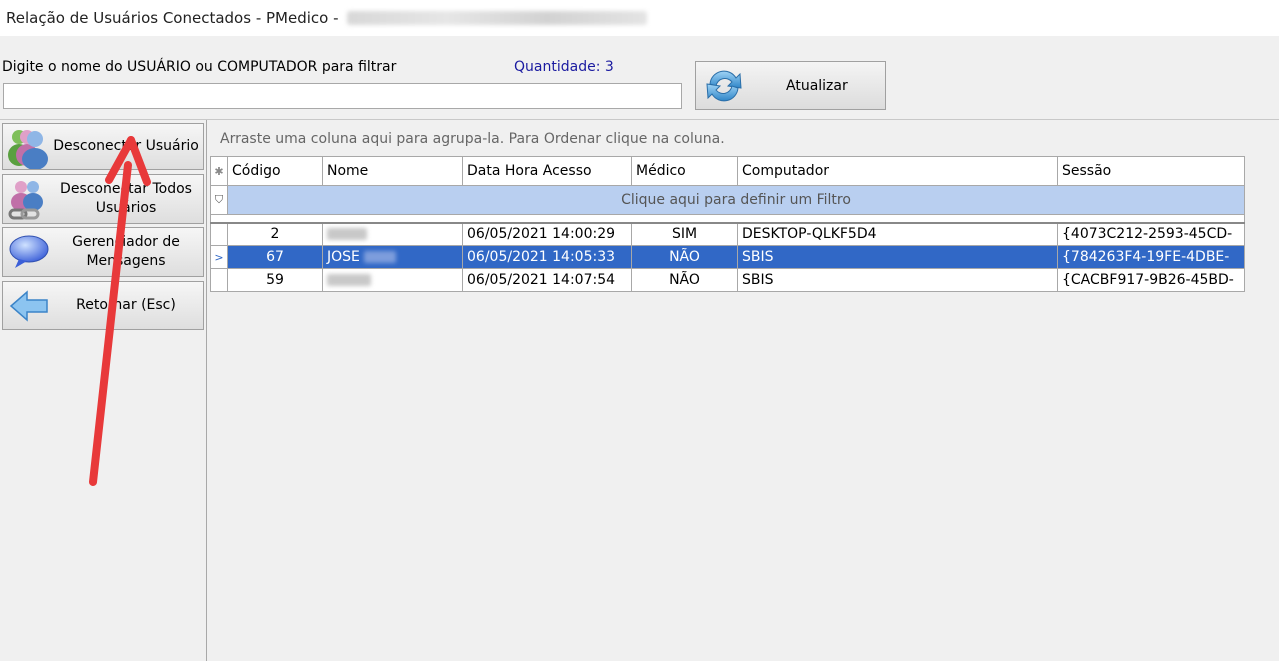 Image resolution: width=1279 pixels, height=661 pixels. What do you see at coordinates (392, 171) in the screenshot?
I see `column-header-nome: Nome` at bounding box center [392, 171].